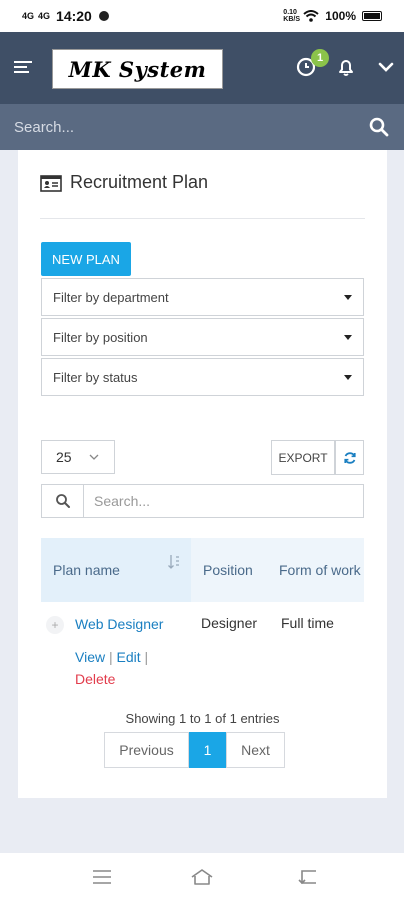 This screenshot has width=404, height=900. What do you see at coordinates (307, 623) in the screenshot?
I see `form-of-work-cell: Full time` at bounding box center [307, 623].